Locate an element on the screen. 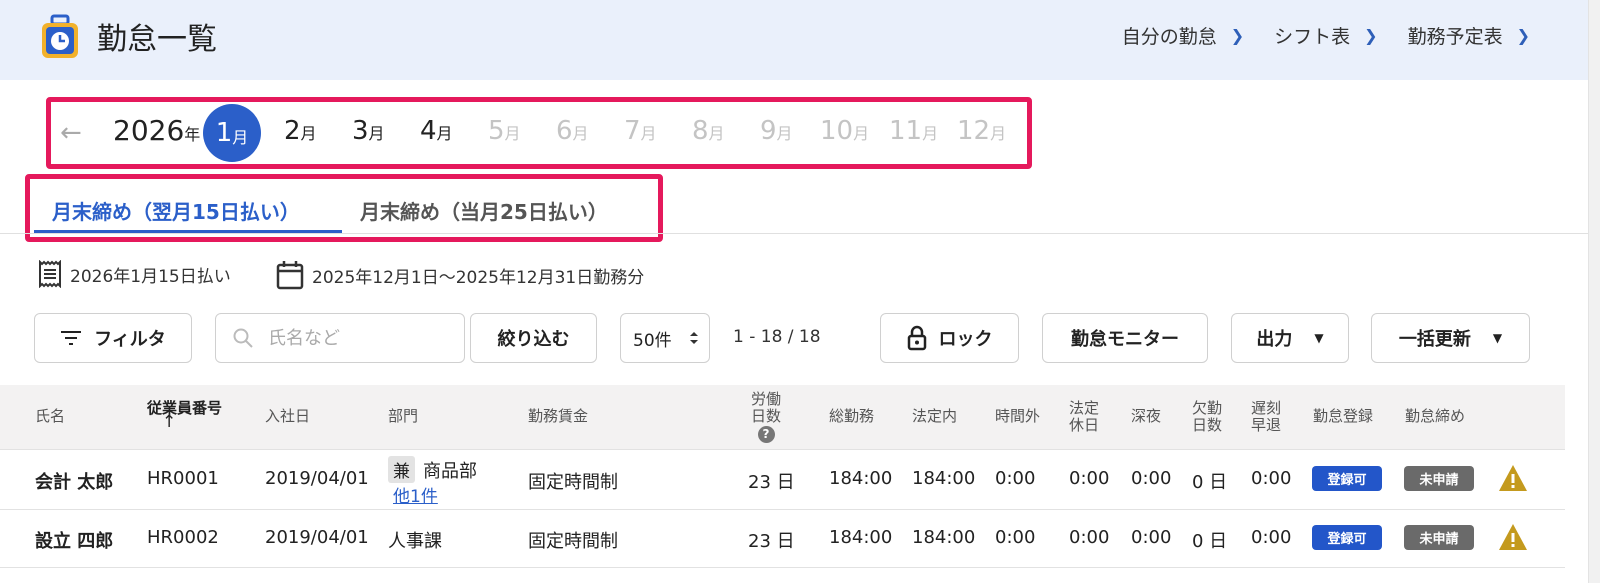 The width and height of the screenshot is (1600, 583). employee-name: 設立 四郎 is located at coordinates (74, 540).